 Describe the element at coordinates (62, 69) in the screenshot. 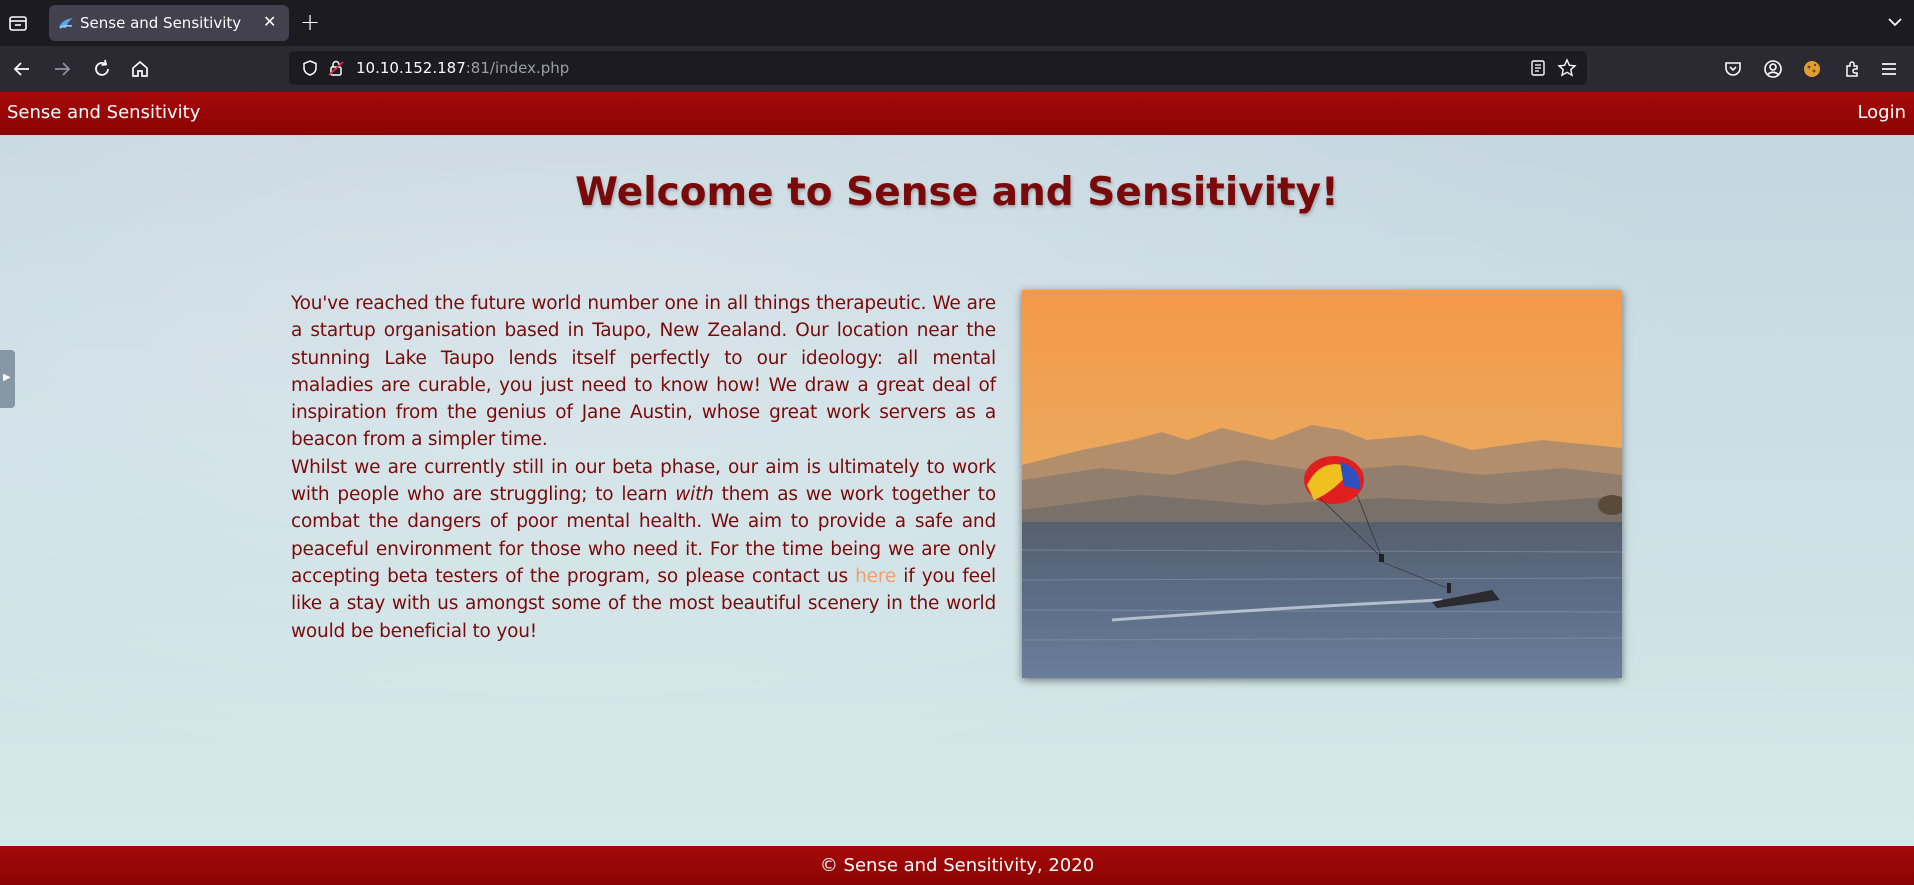

I see `forward-icon` at that location.